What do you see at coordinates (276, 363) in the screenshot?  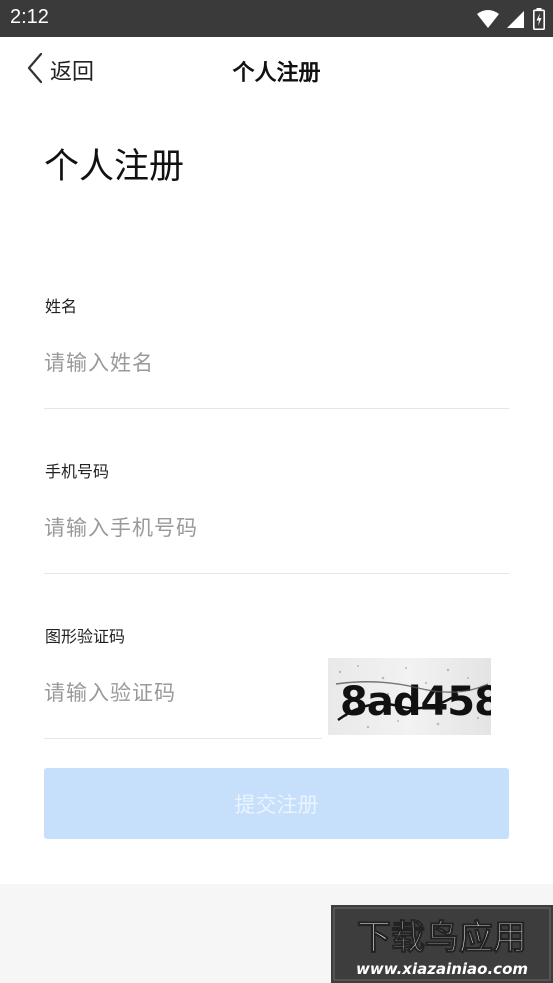 I see `name-input` at bounding box center [276, 363].